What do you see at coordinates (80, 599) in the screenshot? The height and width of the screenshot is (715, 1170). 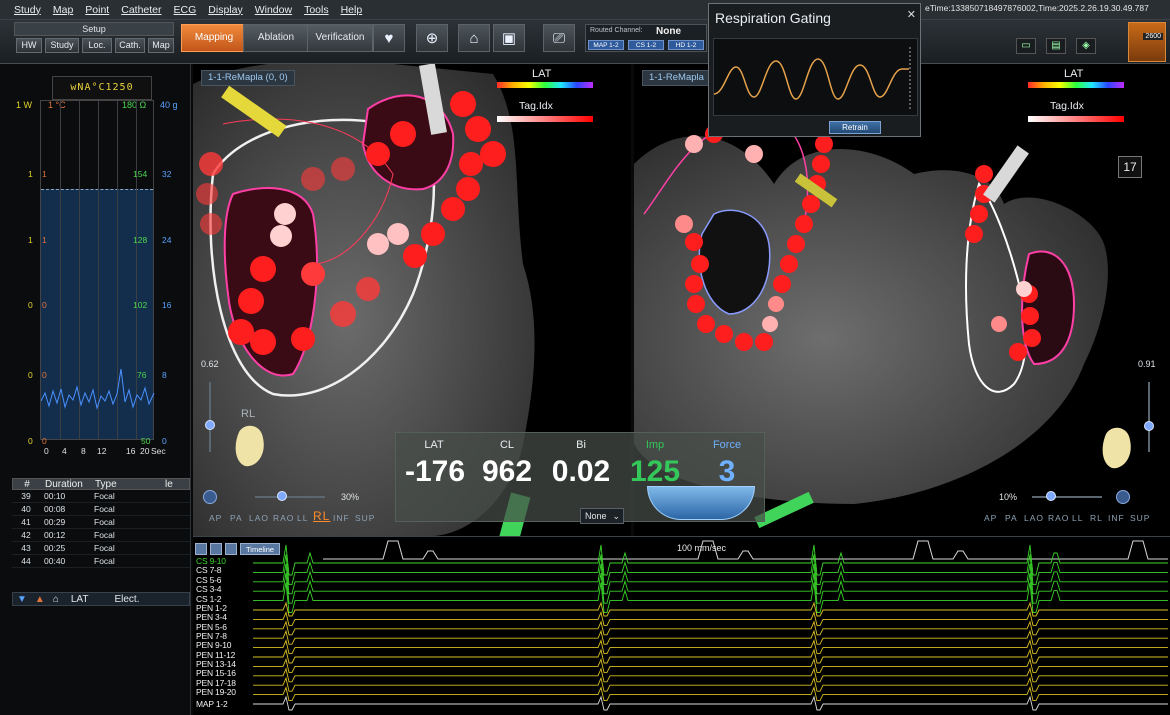 I see `lat-column: LAT` at bounding box center [80, 599].